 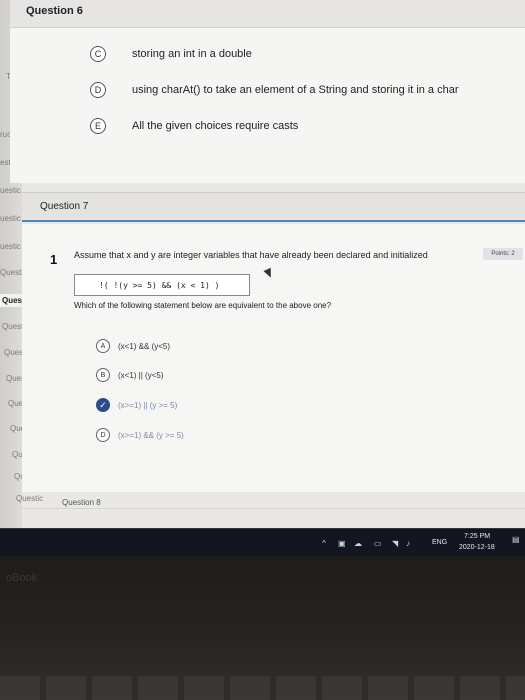 I want to click on brand-logo: oBook, so click(x=22, y=578).